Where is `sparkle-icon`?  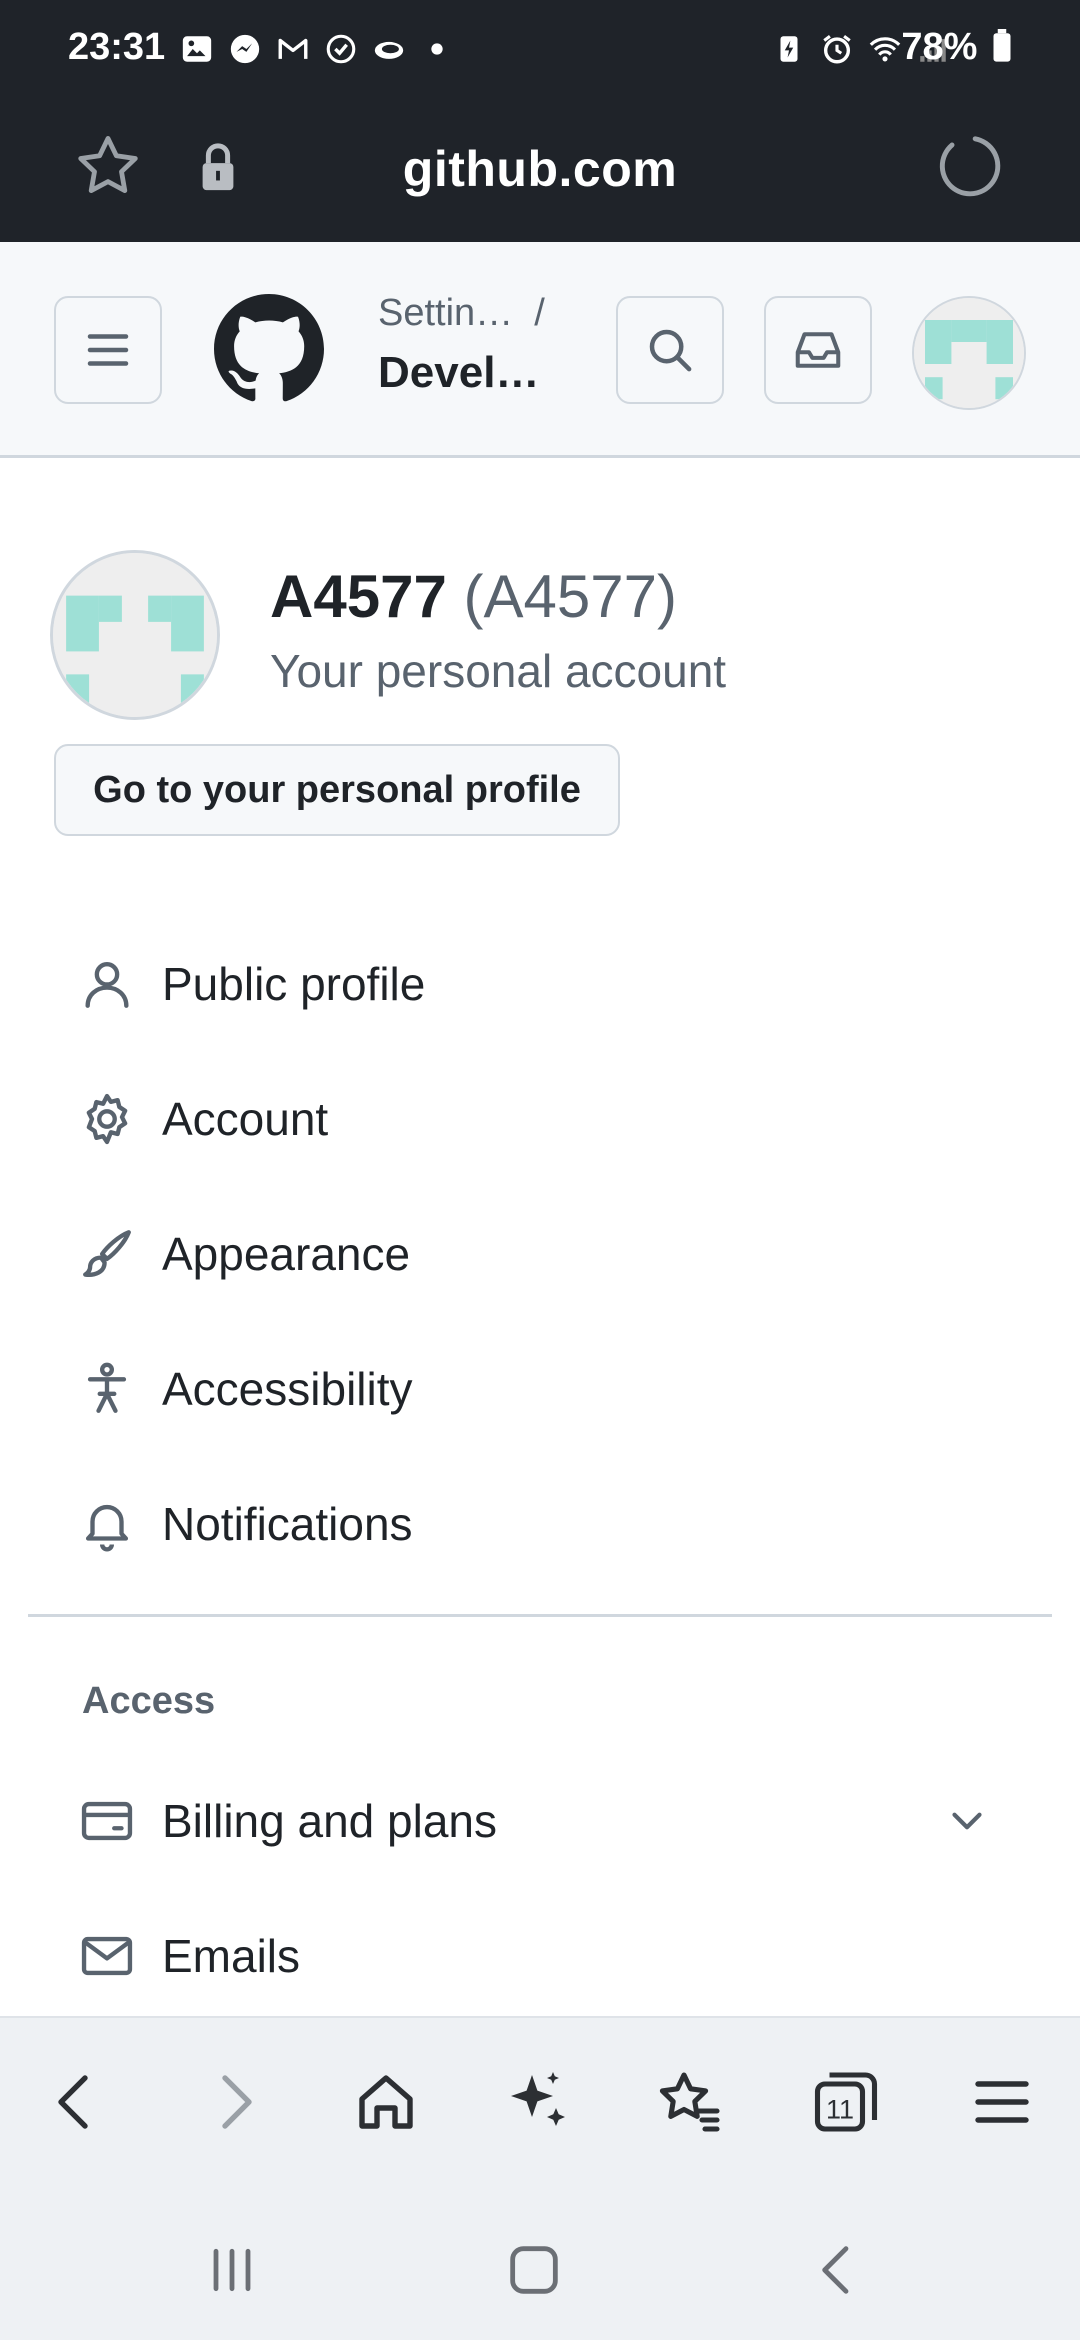 sparkle-icon is located at coordinates (538, 2099).